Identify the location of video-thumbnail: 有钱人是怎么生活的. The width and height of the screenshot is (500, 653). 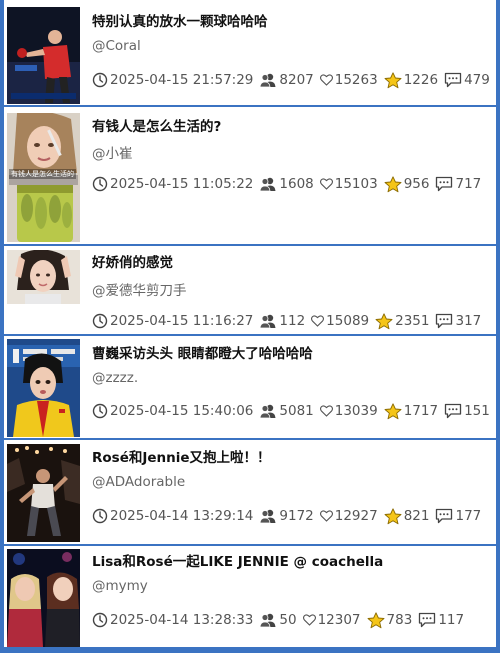
(43, 177).